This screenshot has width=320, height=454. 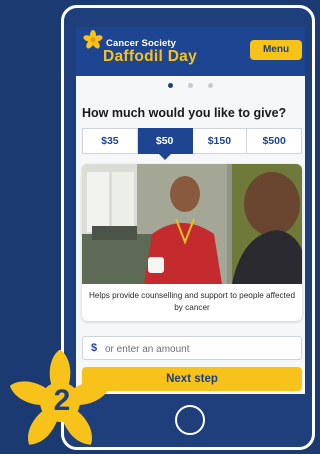 I want to click on amount-option-50: $50, so click(x=165, y=144).